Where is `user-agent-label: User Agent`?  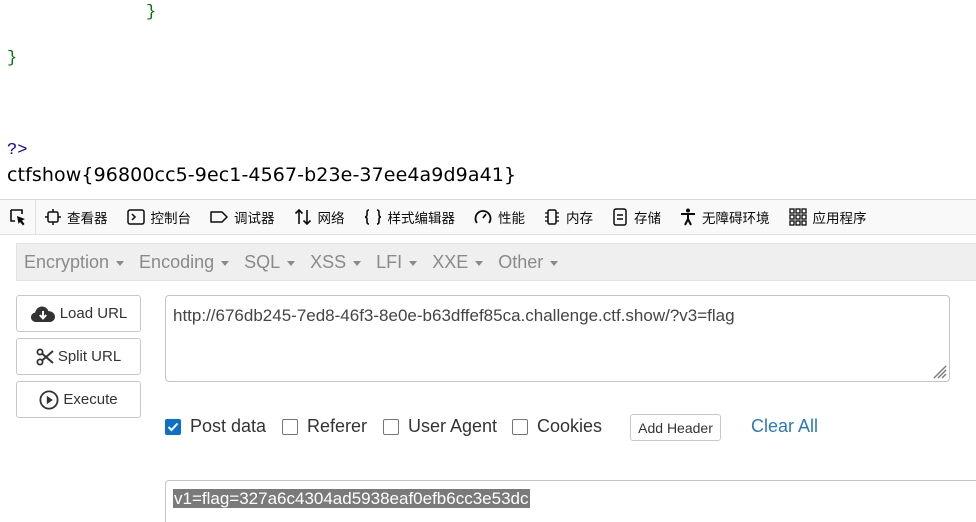 user-agent-label: User Agent is located at coordinates (453, 426).